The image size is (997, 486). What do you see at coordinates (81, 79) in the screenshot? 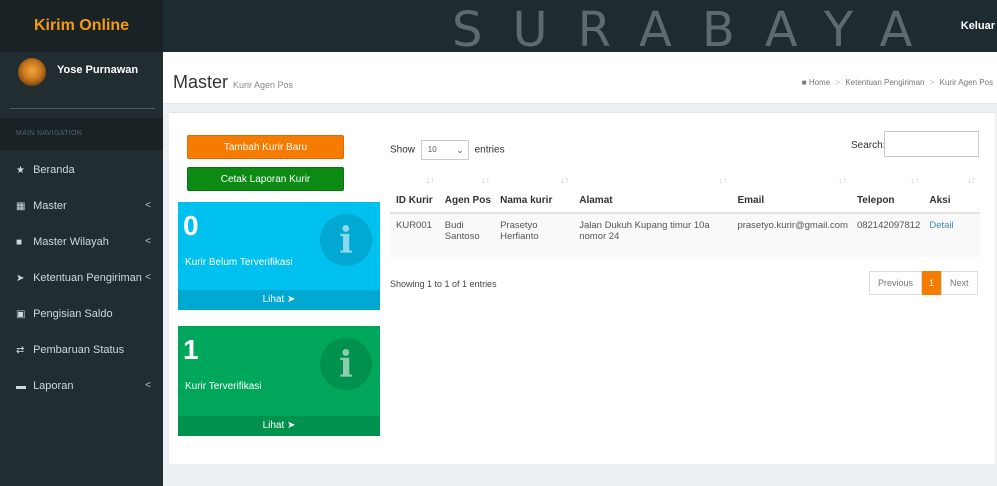
I see `user-panel: Yose Purnawan` at bounding box center [81, 79].